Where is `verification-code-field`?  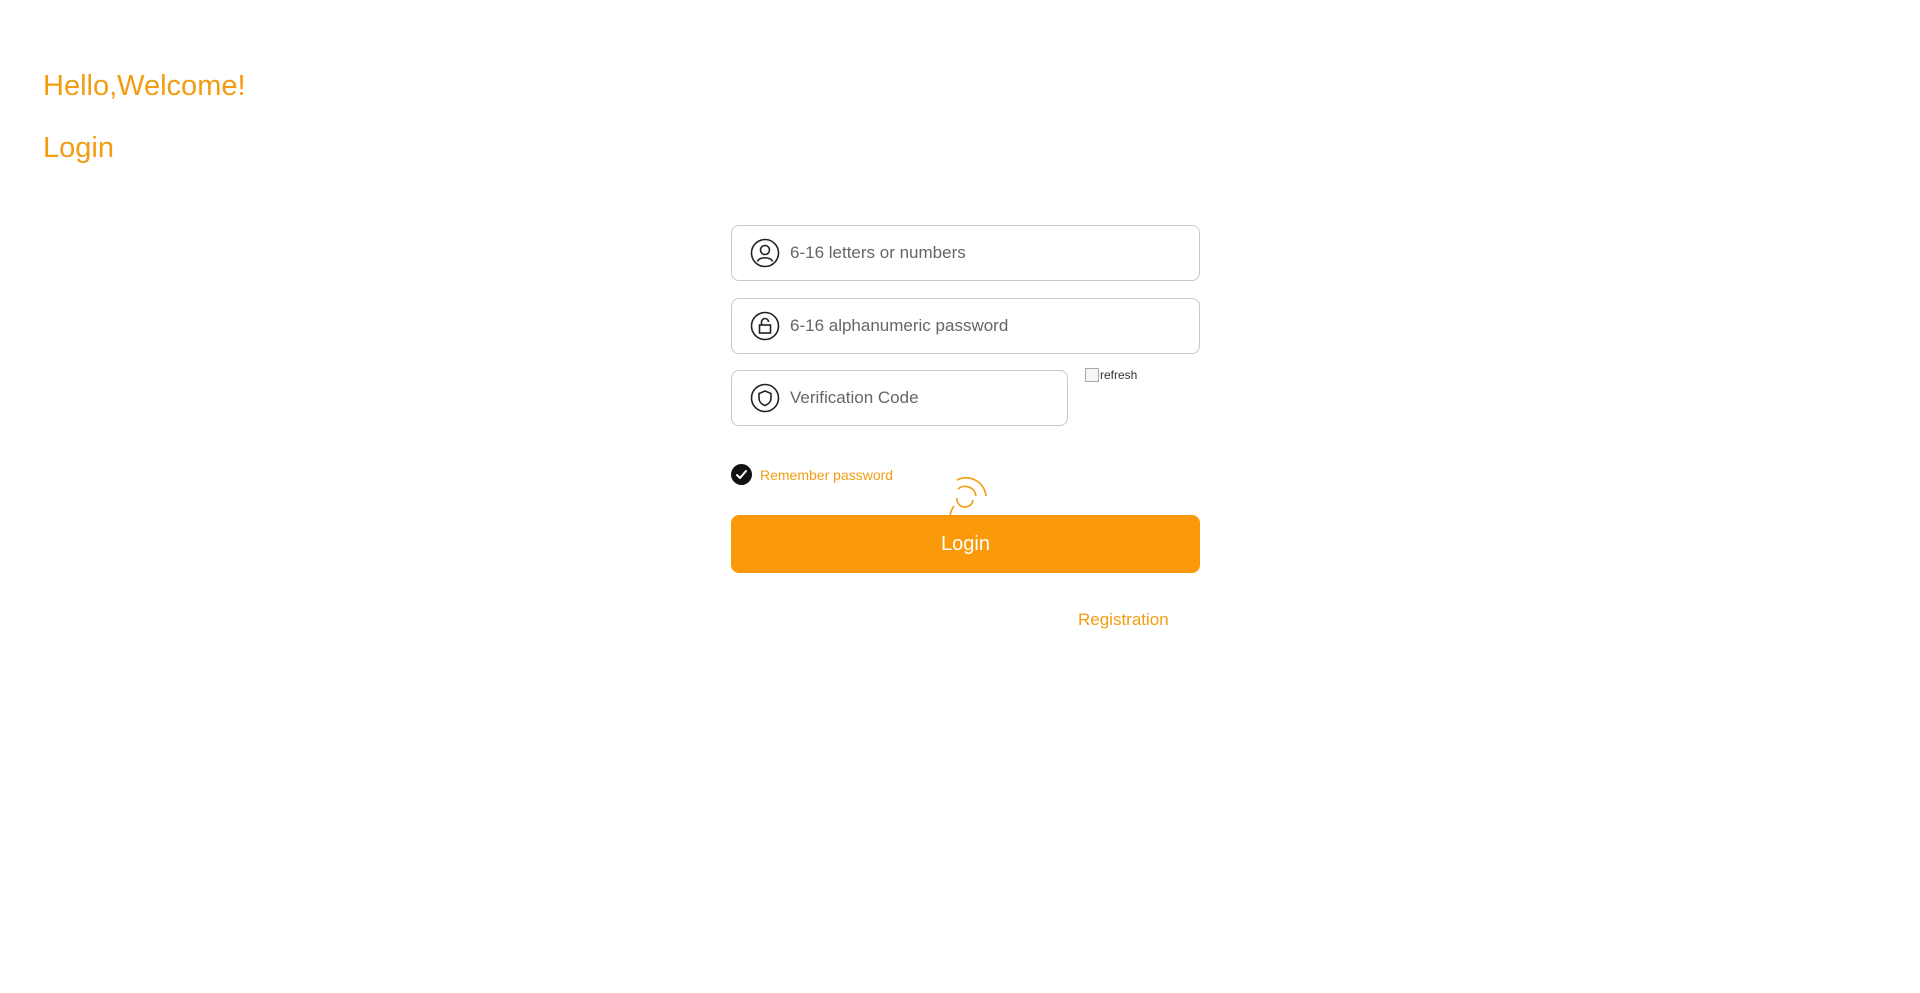 verification-code-field is located at coordinates (899, 398).